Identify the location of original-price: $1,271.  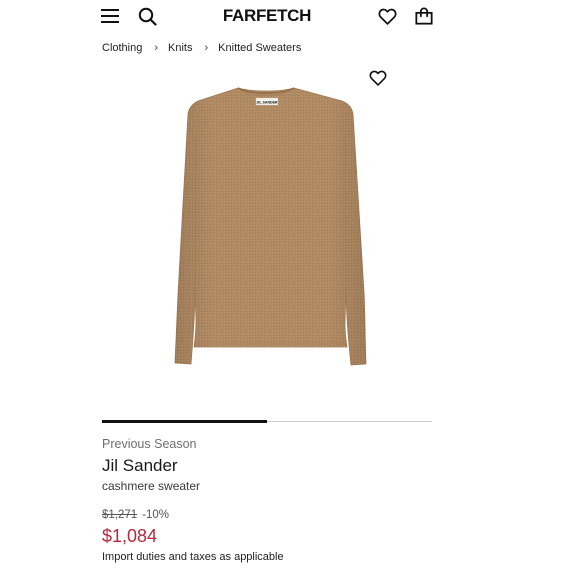
(120, 515).